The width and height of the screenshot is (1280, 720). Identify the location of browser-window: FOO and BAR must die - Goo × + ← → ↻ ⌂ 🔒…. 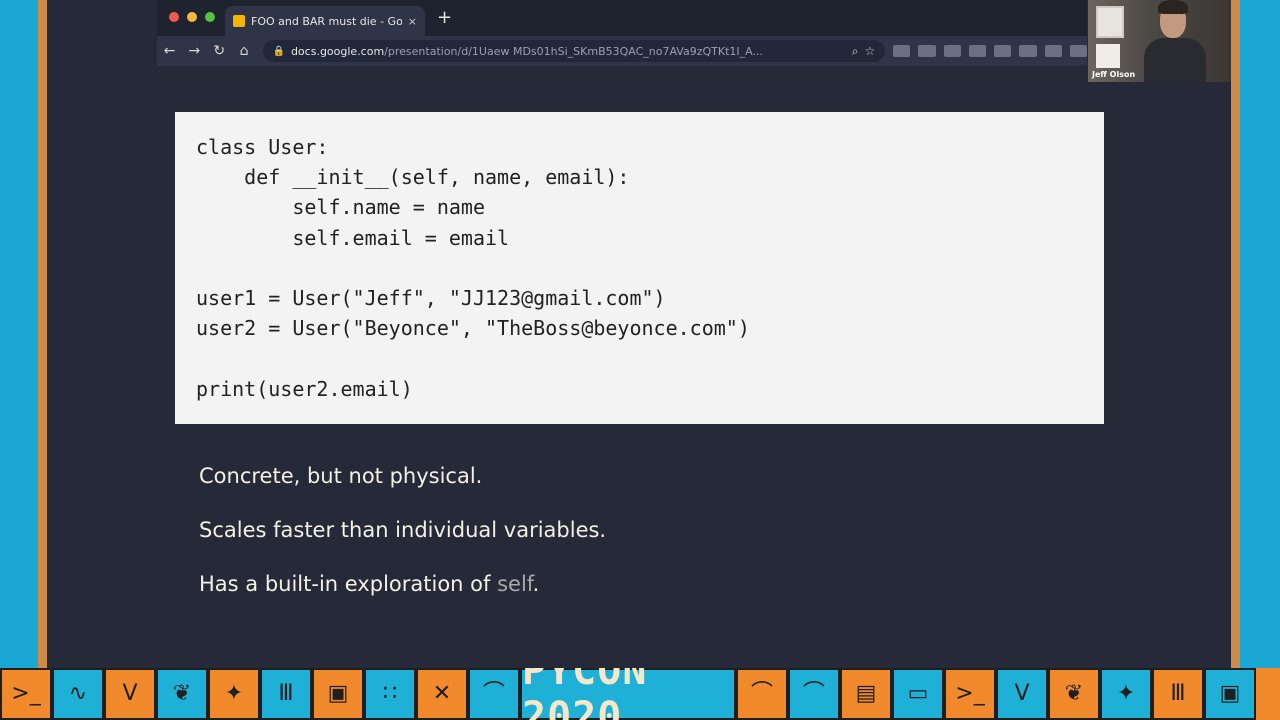
(622, 33).